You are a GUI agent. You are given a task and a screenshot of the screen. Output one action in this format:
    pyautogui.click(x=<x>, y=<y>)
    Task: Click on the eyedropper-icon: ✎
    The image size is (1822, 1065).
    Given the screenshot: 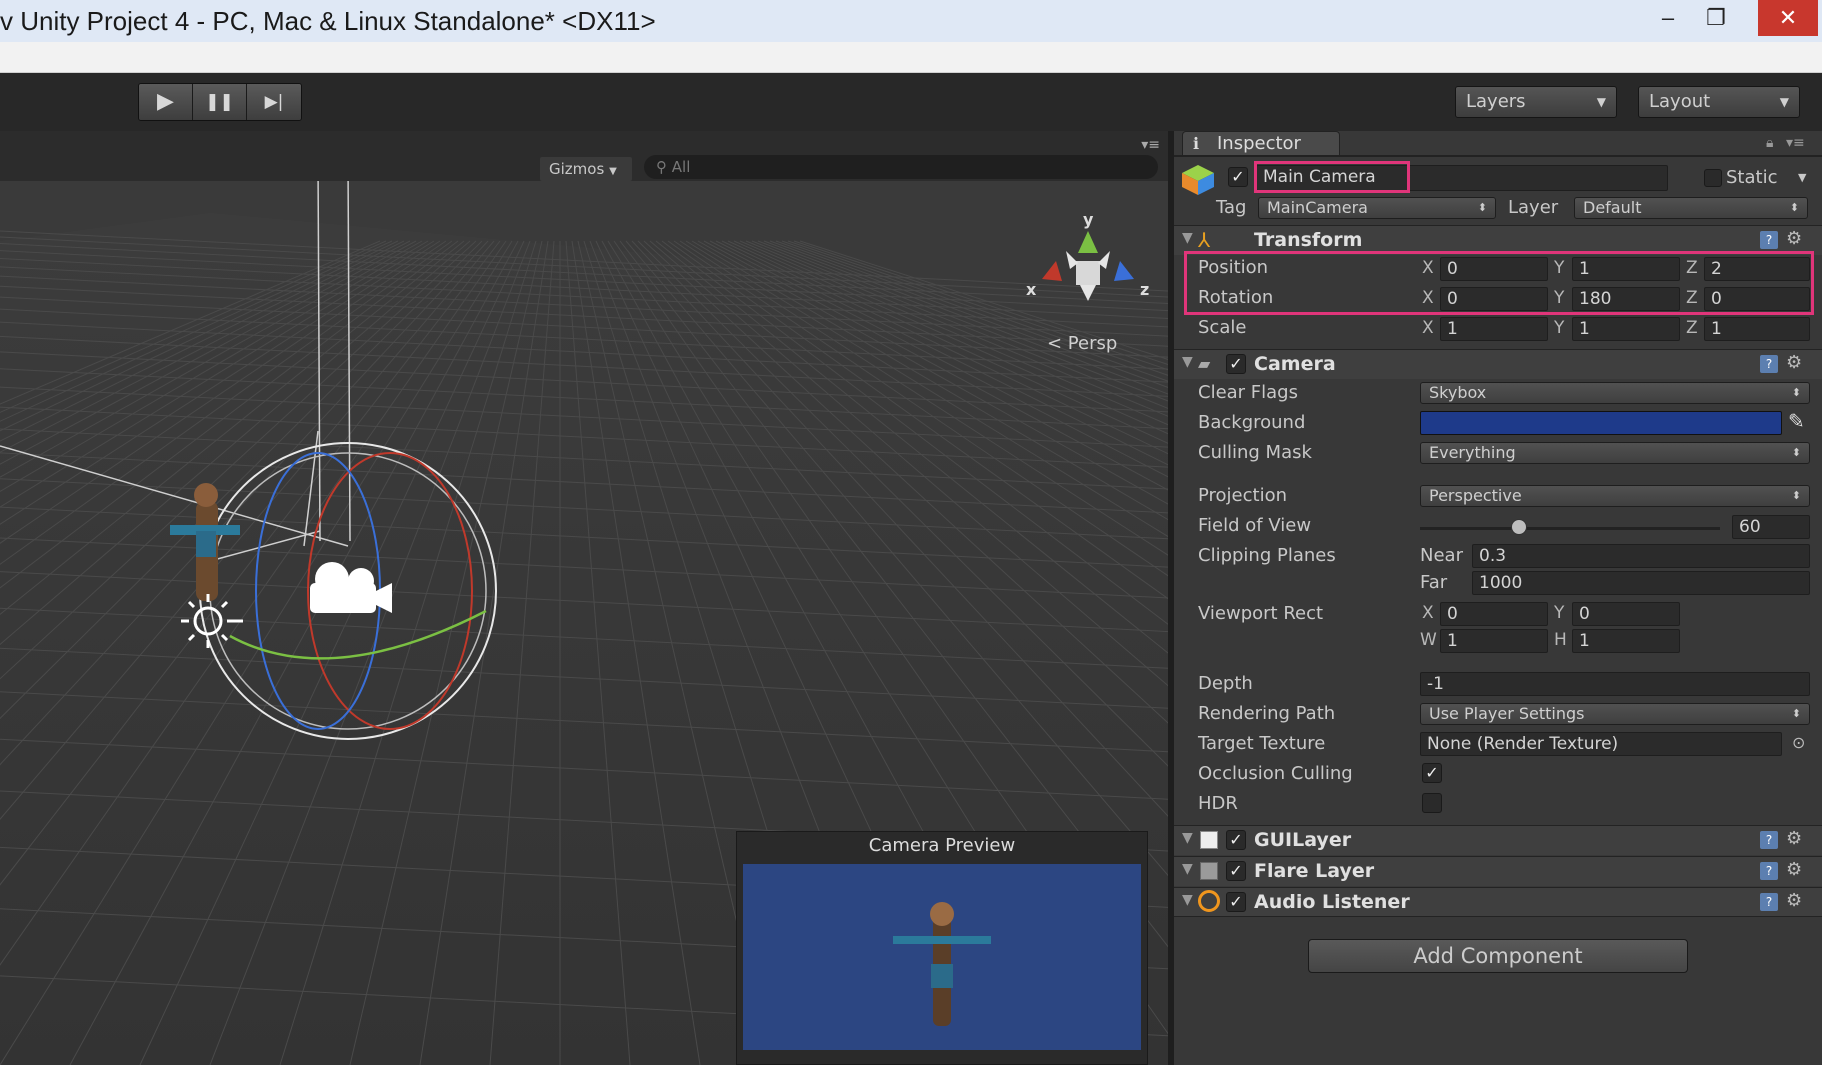 What is the action you would take?
    pyautogui.click(x=1796, y=421)
    